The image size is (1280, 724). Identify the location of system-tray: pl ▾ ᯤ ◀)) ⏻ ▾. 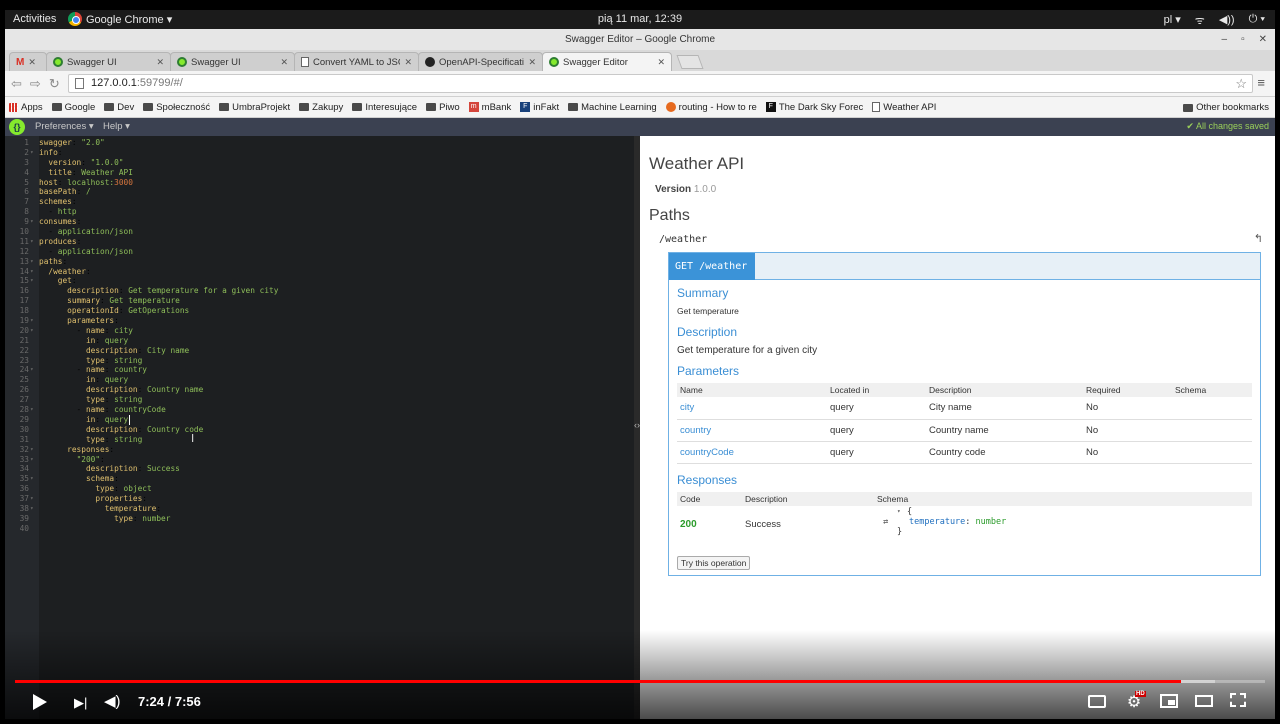
(1214, 20).